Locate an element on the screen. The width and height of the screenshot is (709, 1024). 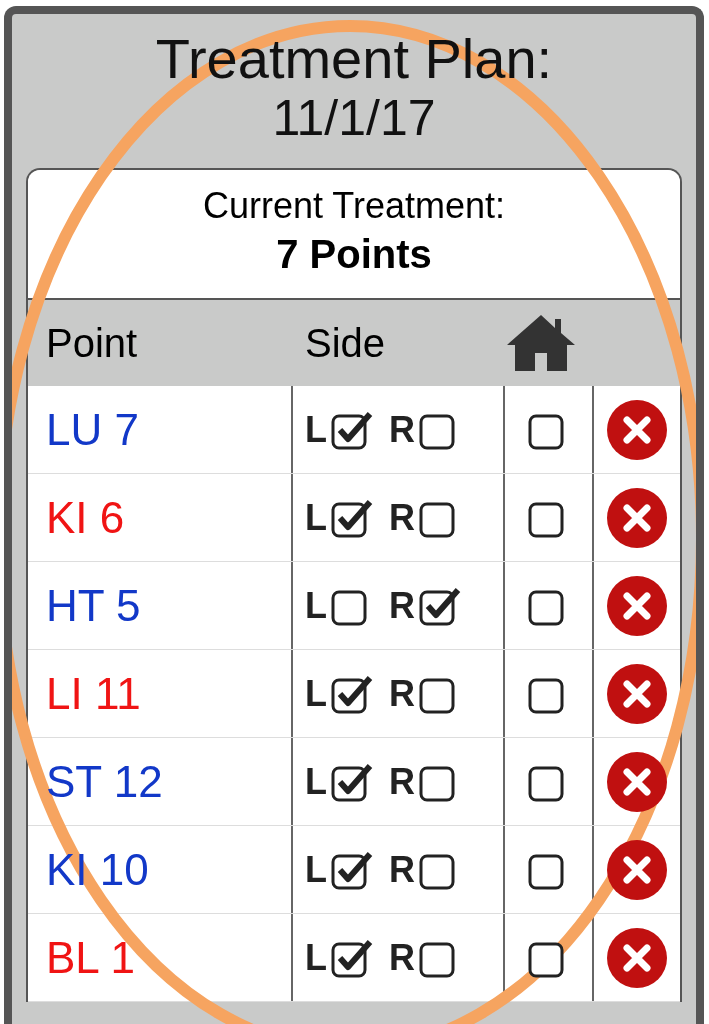
column-header: Point is located at coordinates (92, 343).